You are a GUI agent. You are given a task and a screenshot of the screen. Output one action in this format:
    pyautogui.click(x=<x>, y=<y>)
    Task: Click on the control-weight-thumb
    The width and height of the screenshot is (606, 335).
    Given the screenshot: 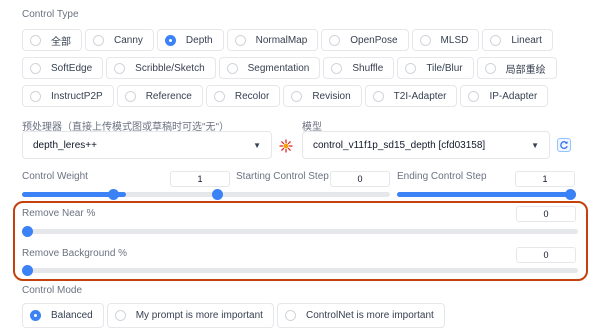 What is the action you would take?
    pyautogui.click(x=113, y=194)
    